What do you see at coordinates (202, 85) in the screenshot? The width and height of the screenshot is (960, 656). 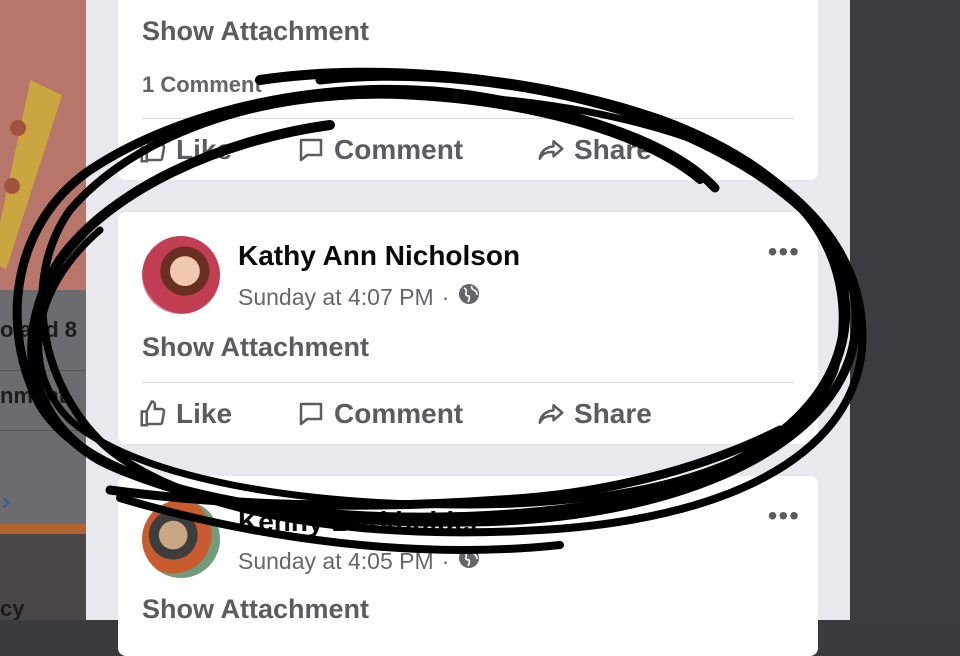 I see `comment-count: 1 Comment` at bounding box center [202, 85].